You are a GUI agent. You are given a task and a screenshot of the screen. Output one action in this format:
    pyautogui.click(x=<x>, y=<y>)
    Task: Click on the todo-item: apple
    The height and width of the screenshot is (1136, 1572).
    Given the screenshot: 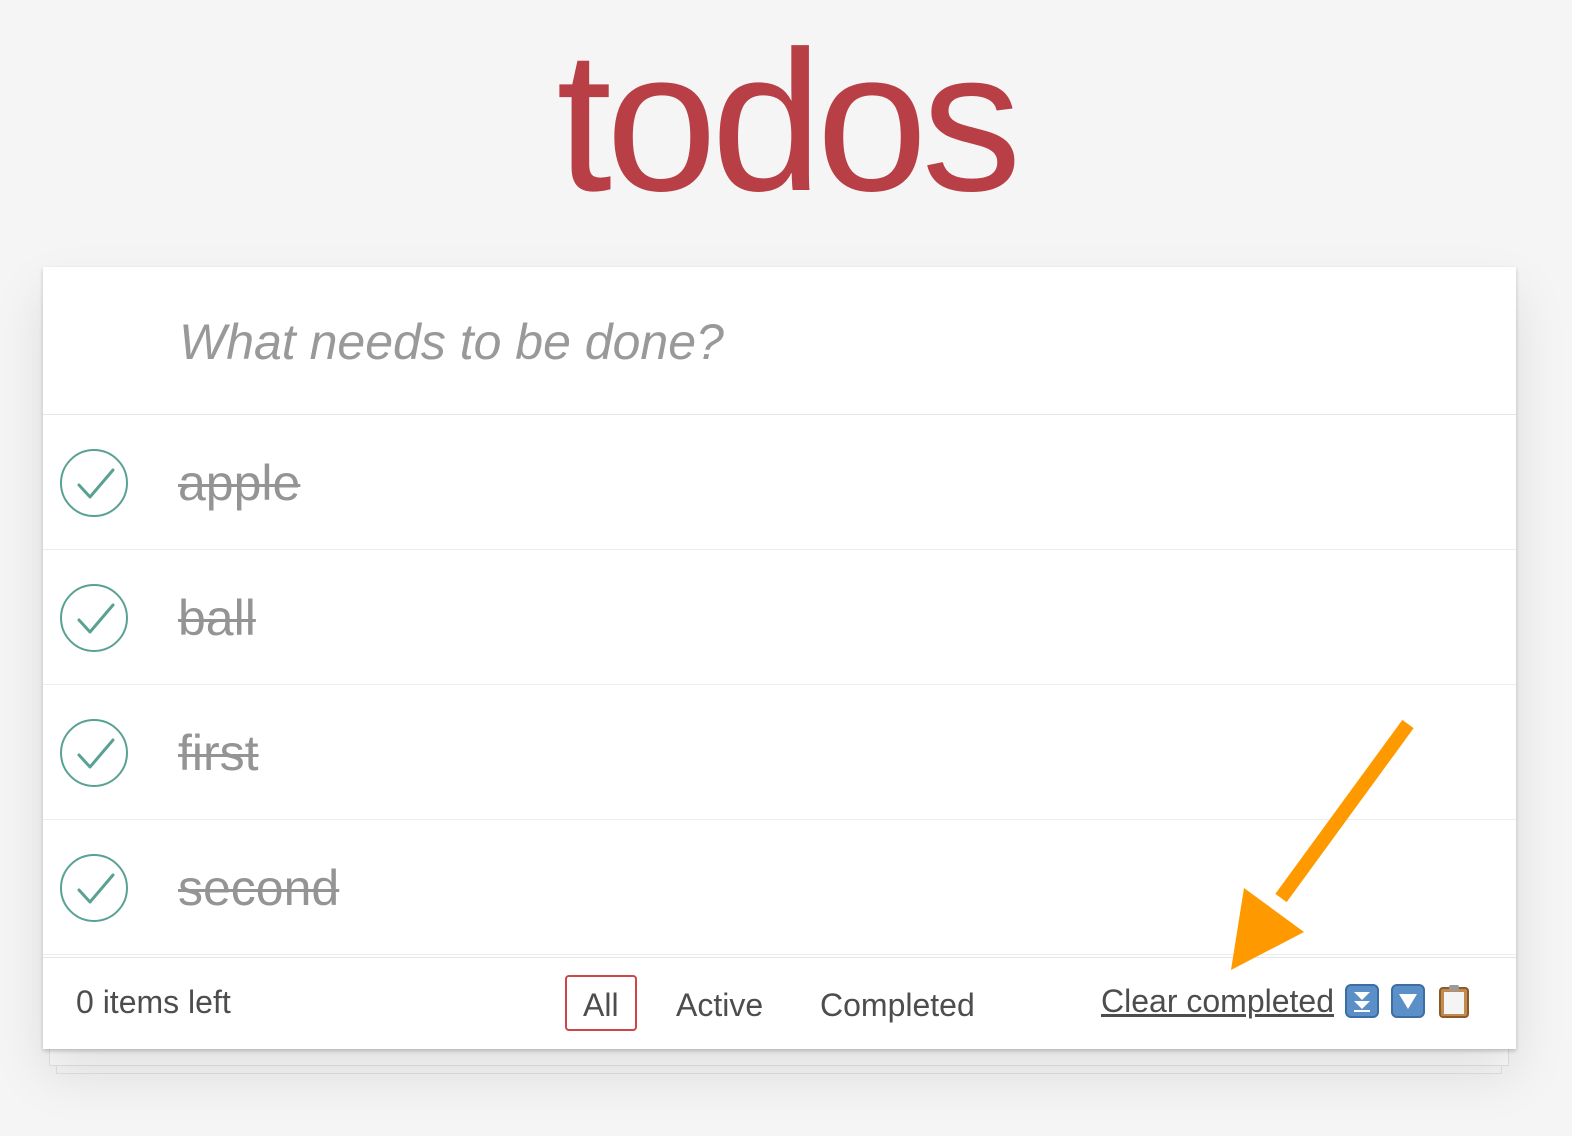 What is the action you would take?
    pyautogui.click(x=779, y=482)
    